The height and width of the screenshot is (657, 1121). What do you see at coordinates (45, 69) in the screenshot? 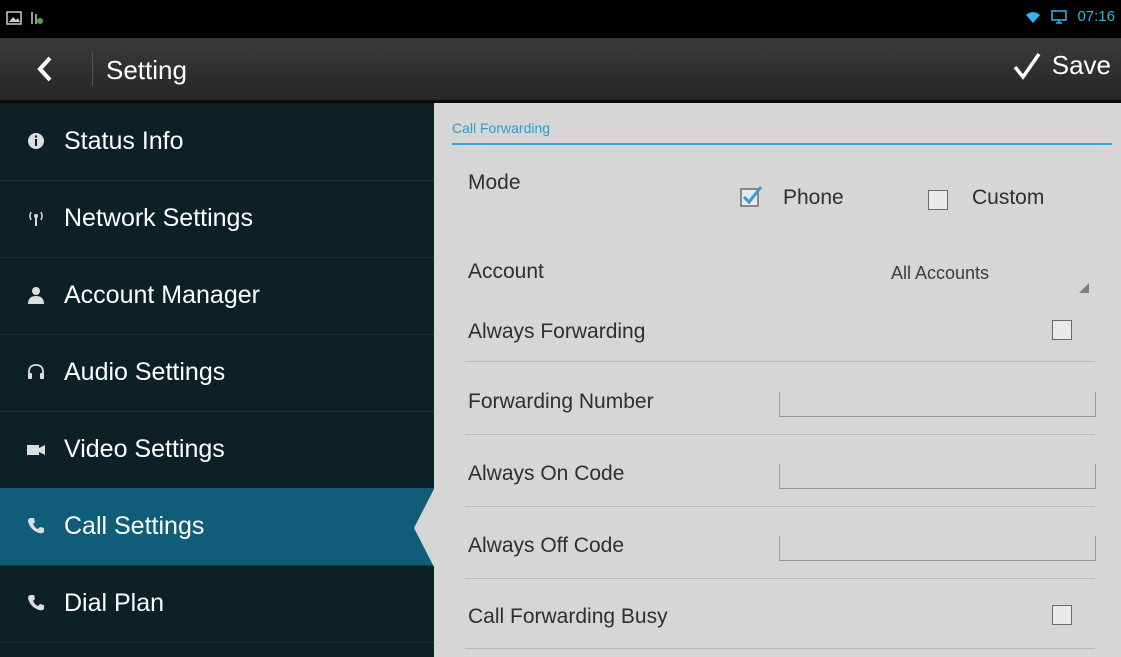
I see `back-arrow-icon` at bounding box center [45, 69].